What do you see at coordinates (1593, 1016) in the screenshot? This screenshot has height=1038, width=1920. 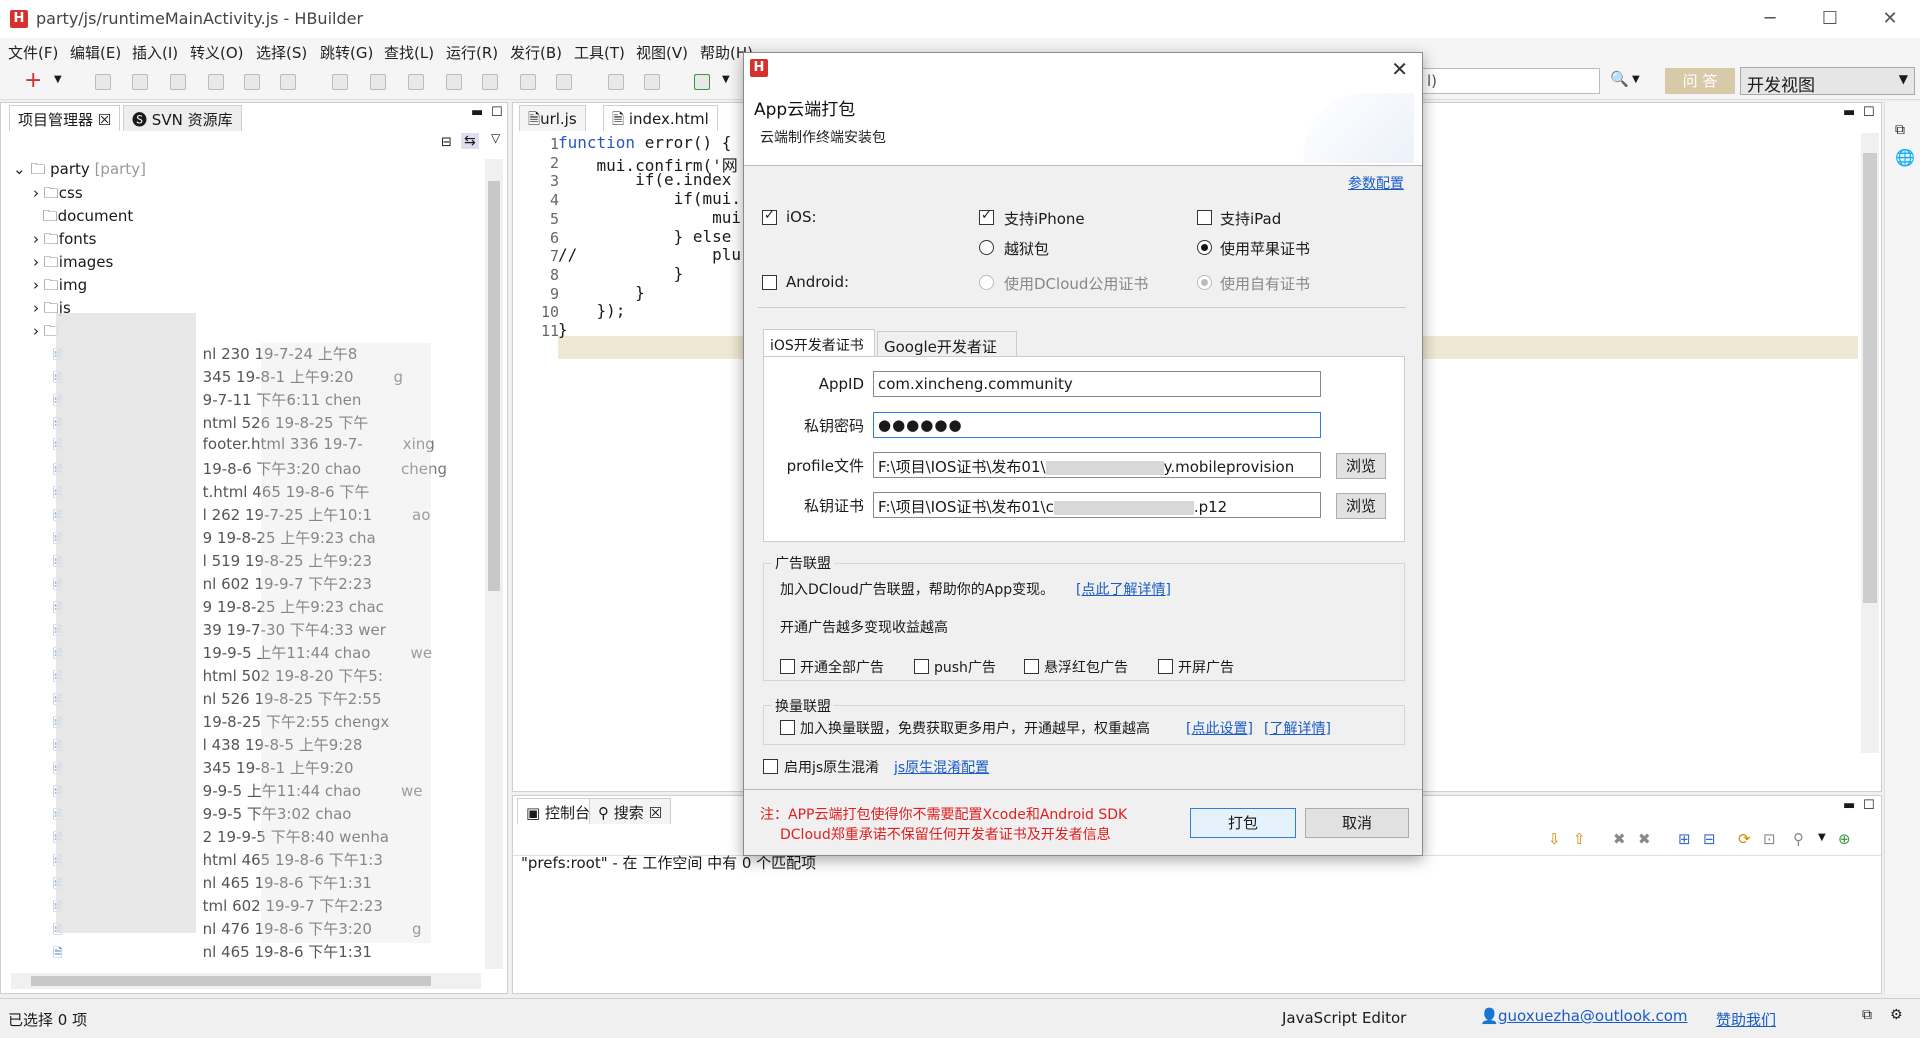 I see `user-email-link: guoxuezha@outlook.com` at bounding box center [1593, 1016].